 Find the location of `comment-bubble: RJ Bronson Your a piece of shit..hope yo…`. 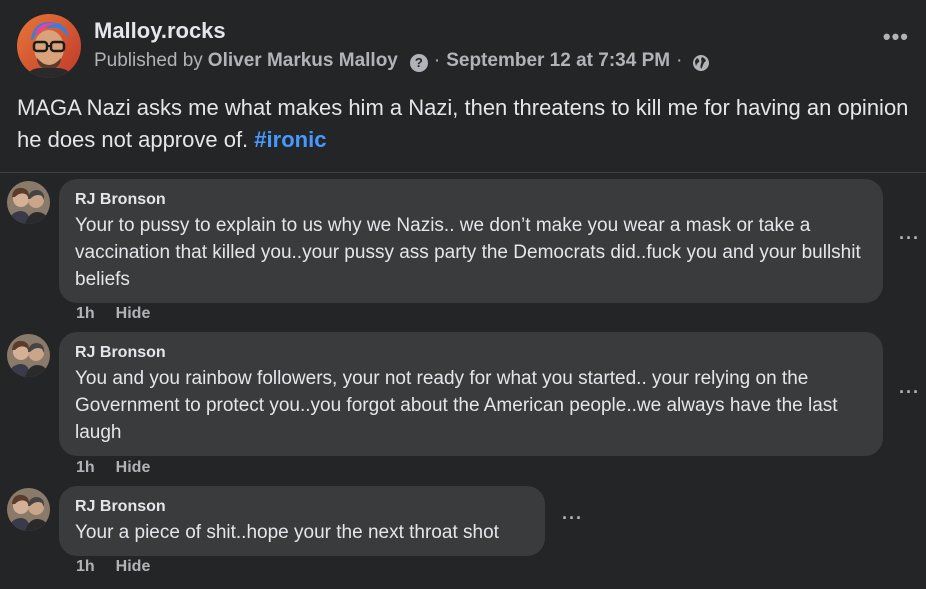

comment-bubble: RJ Bronson Your a piece of shit..hope yo… is located at coordinates (302, 521).